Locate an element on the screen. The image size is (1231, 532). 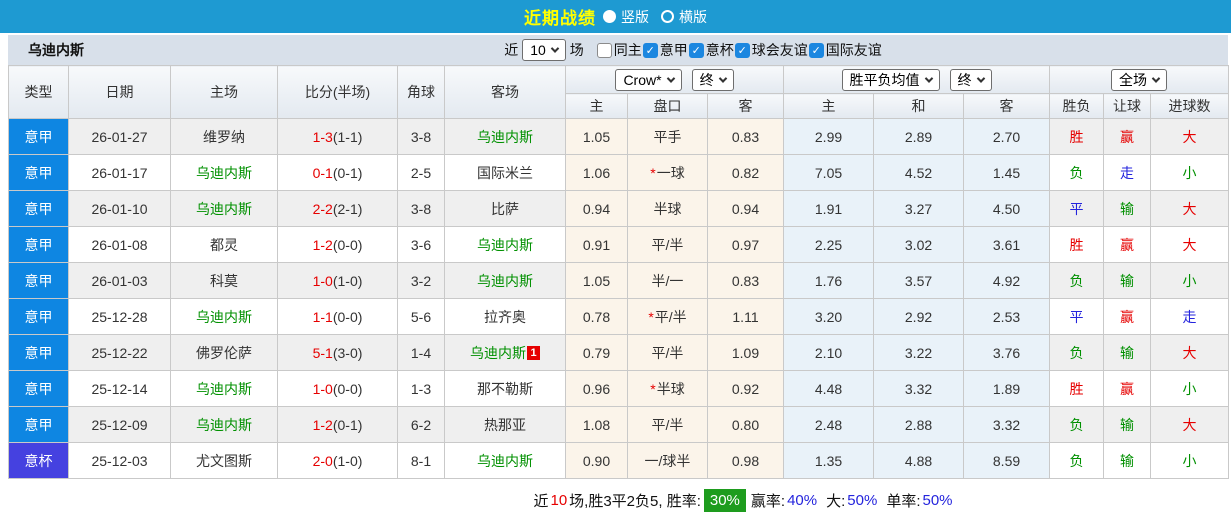
scope-select: 全场 is located at coordinates (1139, 79).